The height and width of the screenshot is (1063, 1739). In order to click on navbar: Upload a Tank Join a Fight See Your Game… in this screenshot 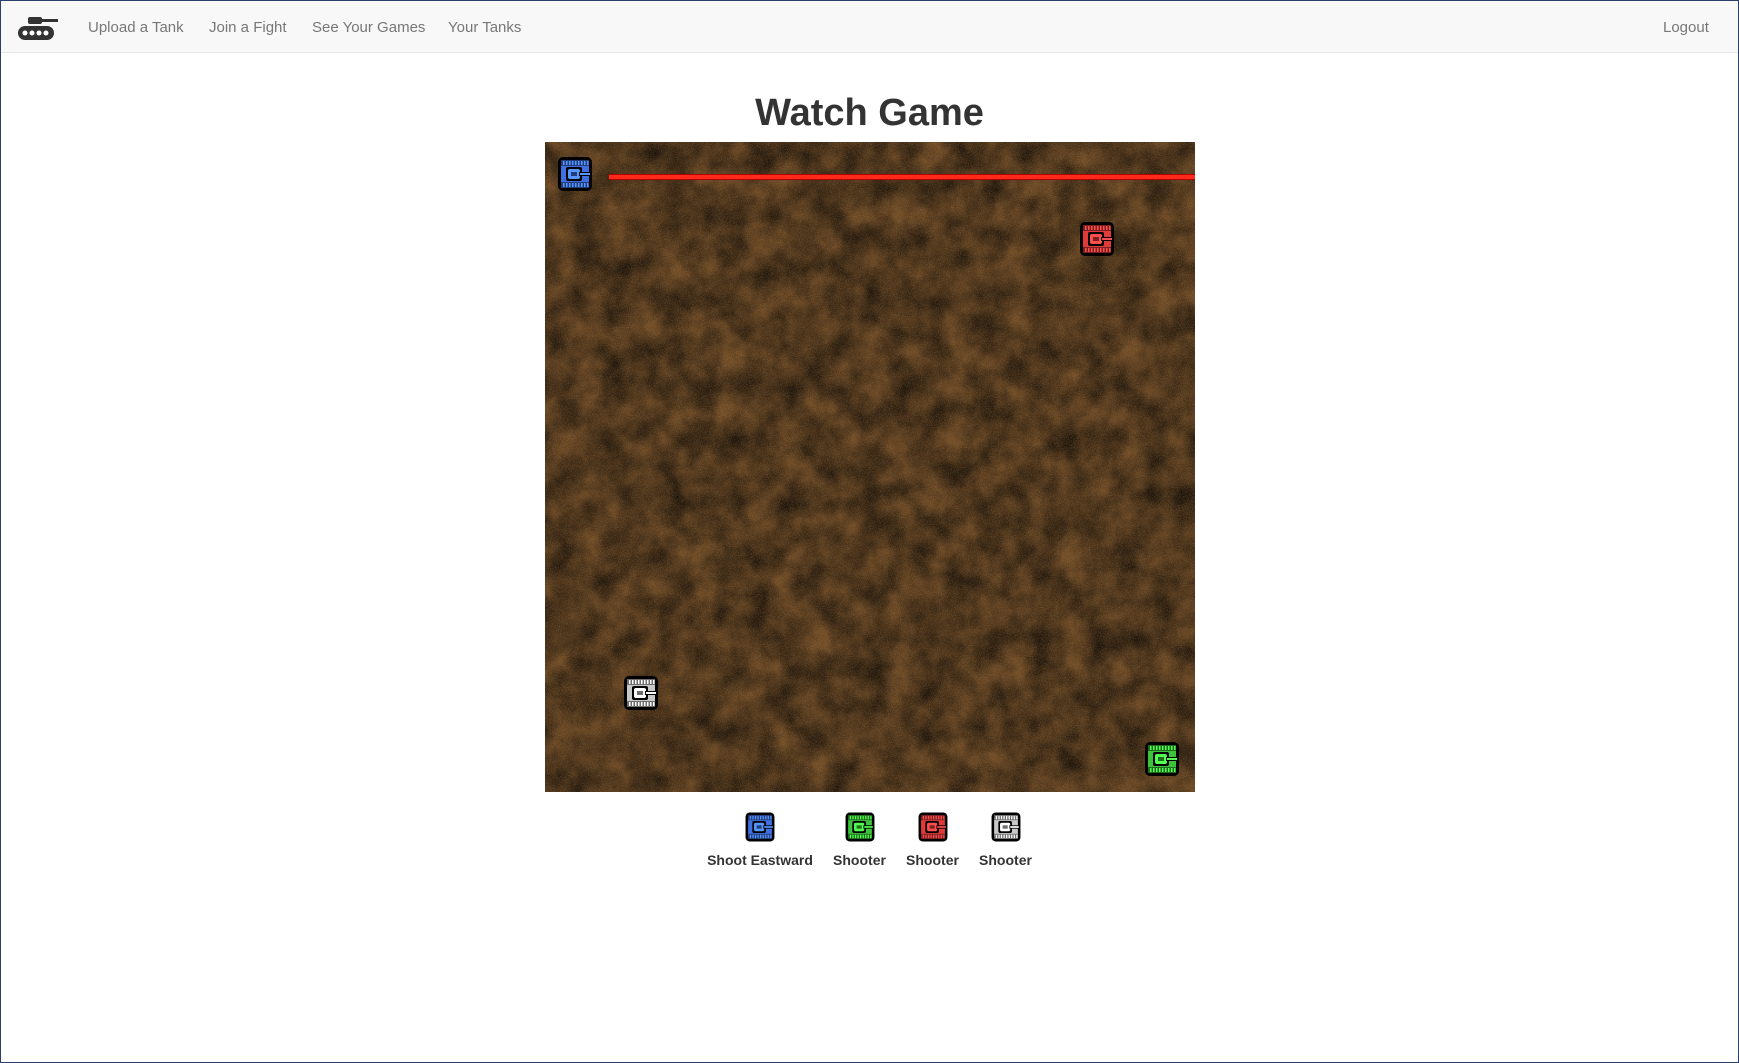, I will do `click(869, 27)`.